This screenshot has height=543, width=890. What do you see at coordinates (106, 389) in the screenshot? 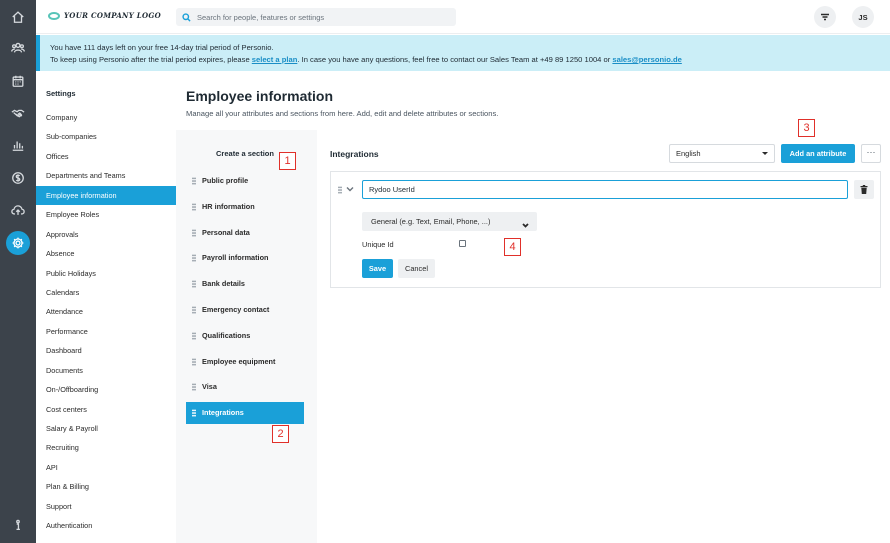
I see `settings-item-onboarding: On-/Offboarding` at bounding box center [106, 389].